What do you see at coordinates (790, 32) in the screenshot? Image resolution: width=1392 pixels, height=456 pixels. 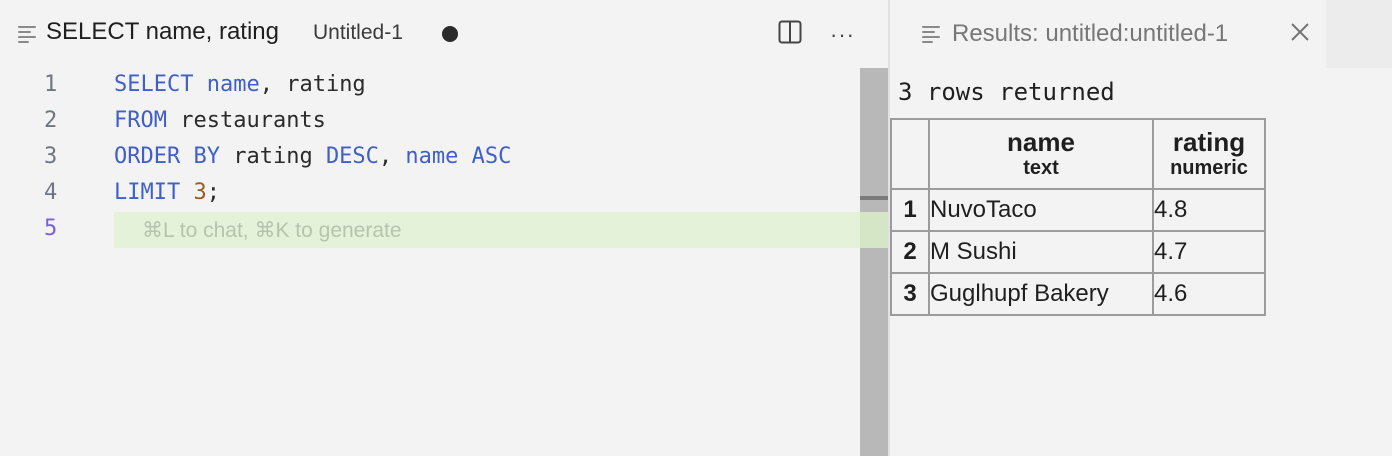 I see `split-editor-icon` at bounding box center [790, 32].